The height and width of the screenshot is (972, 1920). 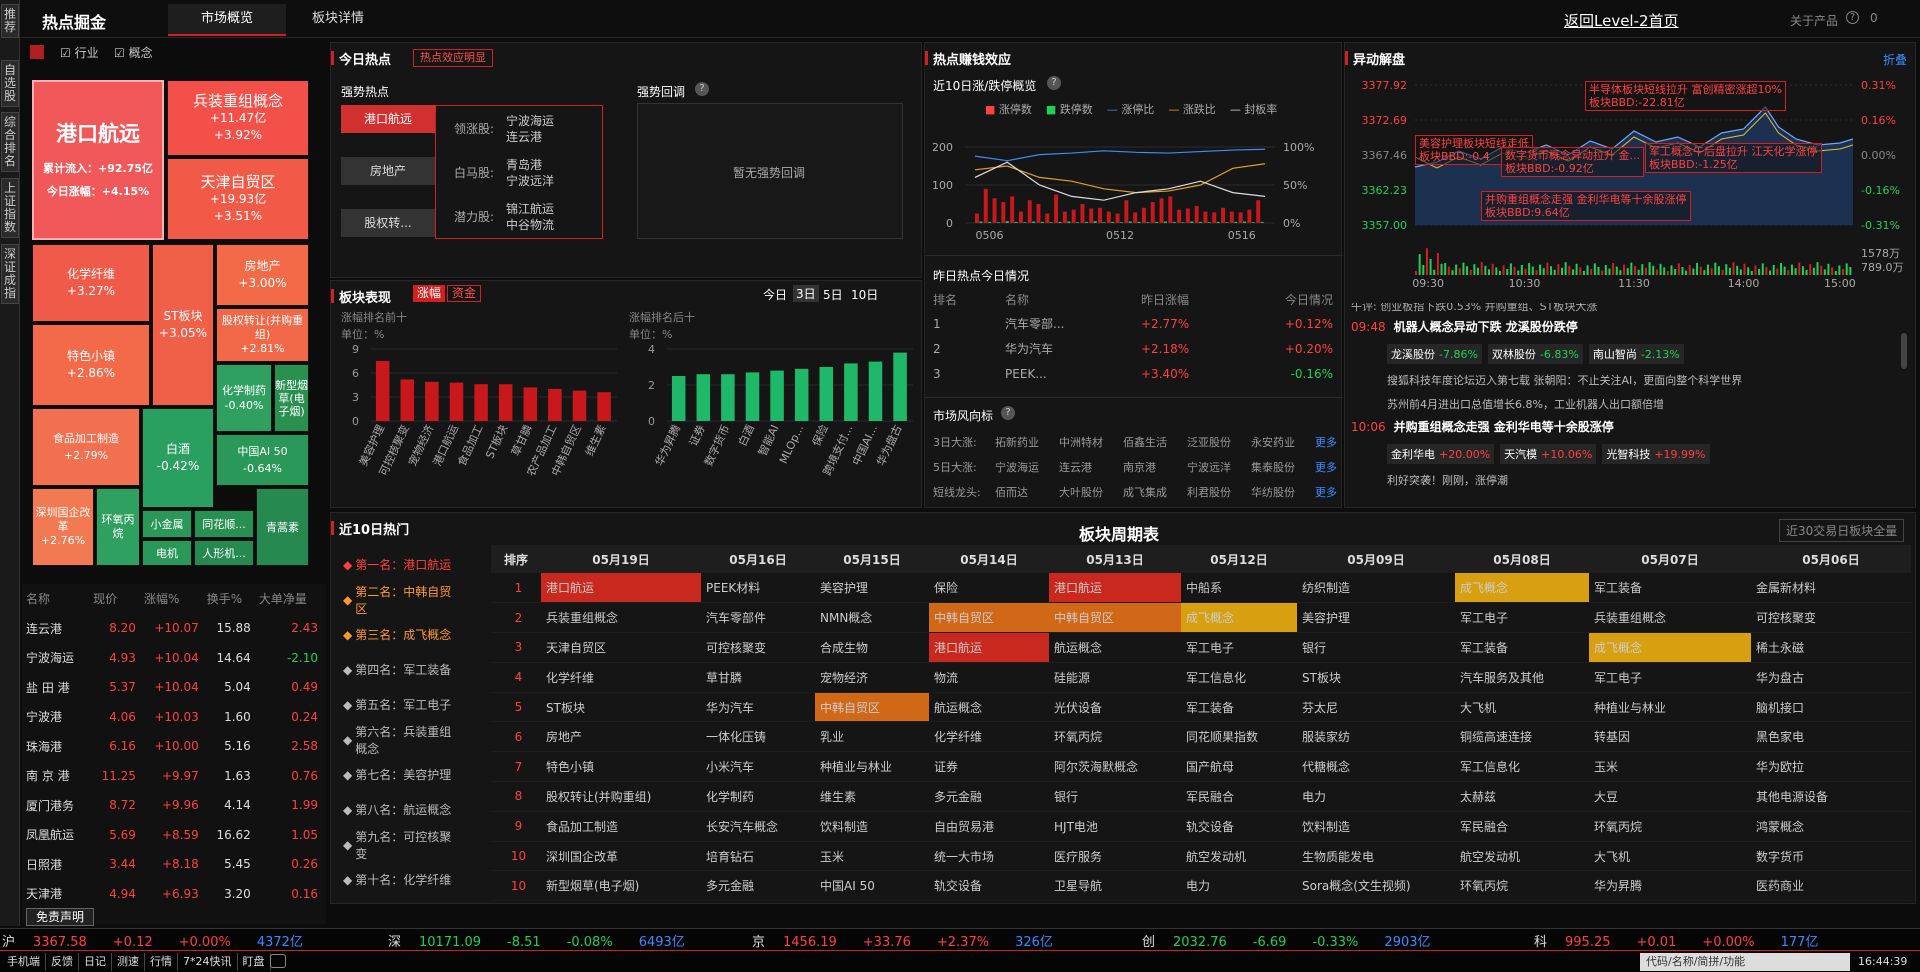 What do you see at coordinates (758, 767) in the screenshot?
I see `sector-cell: 小米汽车` at bounding box center [758, 767].